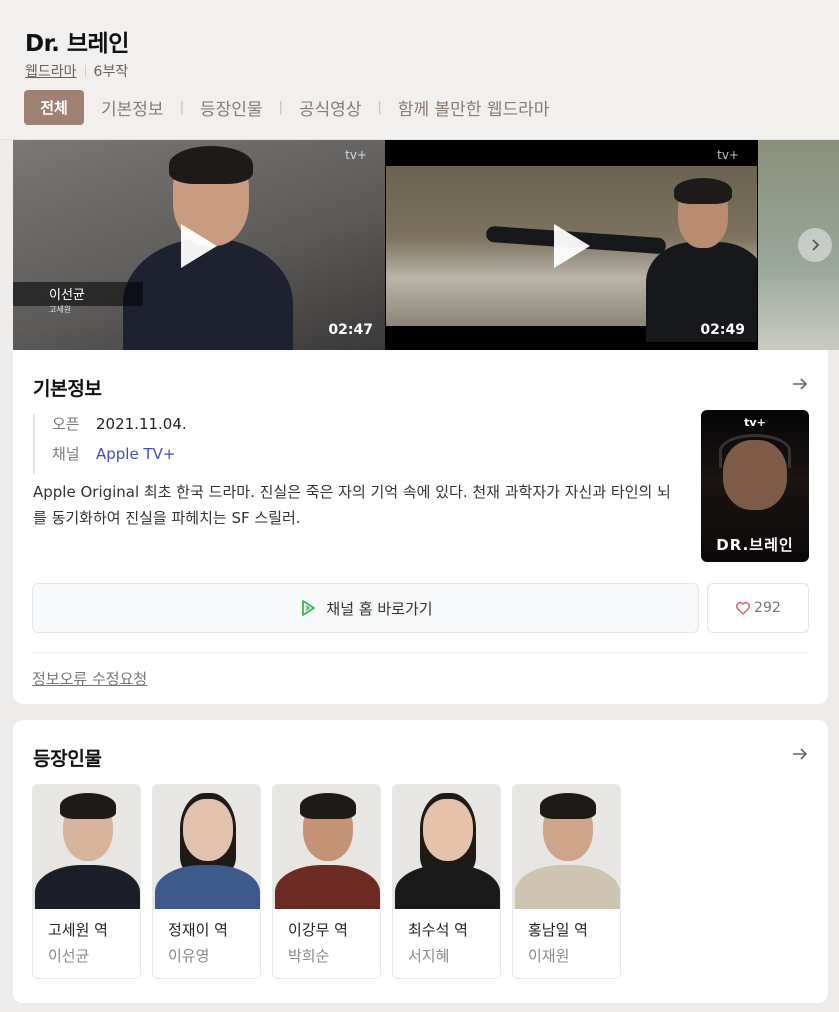  Describe the element at coordinates (67, 389) in the screenshot. I see `basic-info-title: 기본정보` at that location.